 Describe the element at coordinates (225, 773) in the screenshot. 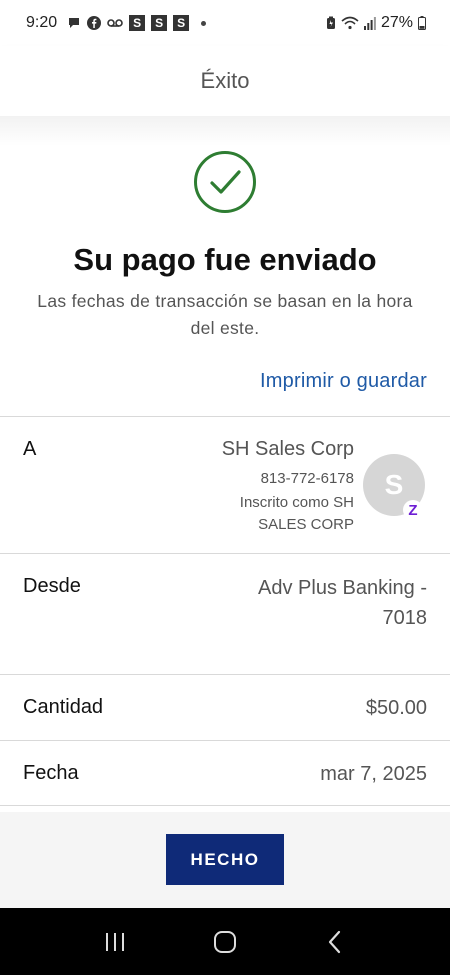

I see `date-row: Fecha mar 7, 2025` at that location.